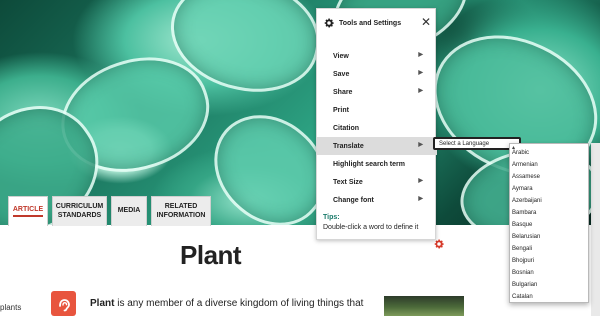 The width and height of the screenshot is (600, 316). I want to click on tab-label: MEDIA, so click(129, 211).